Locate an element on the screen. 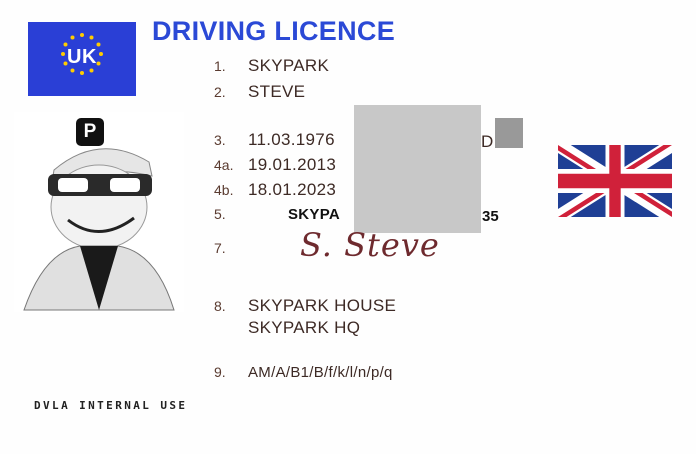 The width and height of the screenshot is (696, 454). field-categories: 9. AM/A/B1/B/f/k/l/n/p/q is located at coordinates (303, 372).